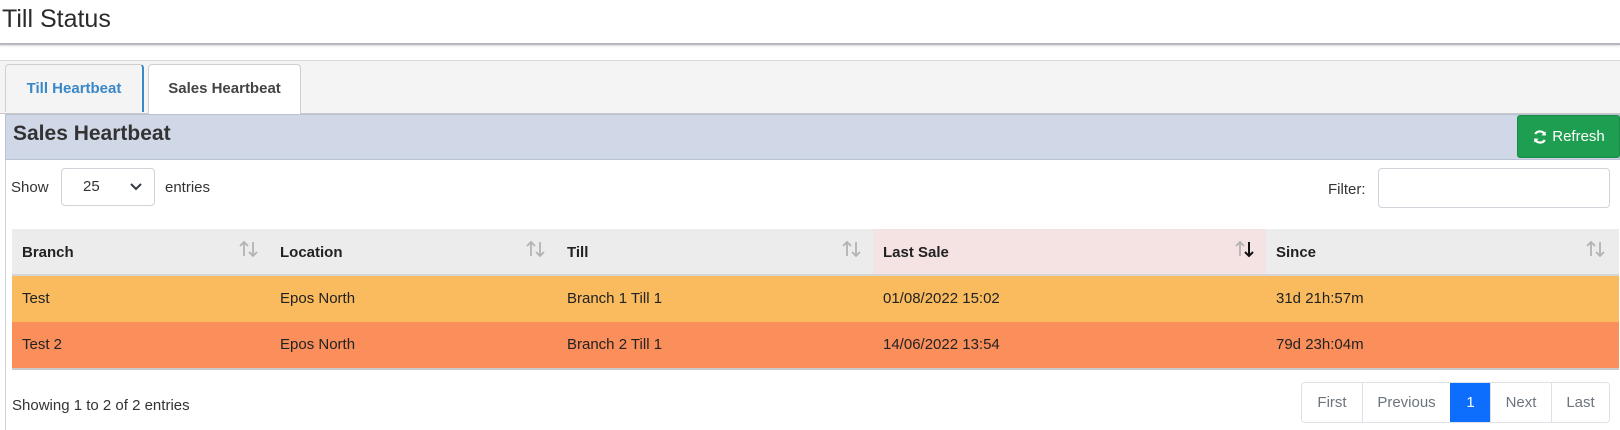 The height and width of the screenshot is (430, 1620). Describe the element at coordinates (74, 88) in the screenshot. I see `tab-till-heartbeat: Till Heartbeat` at that location.